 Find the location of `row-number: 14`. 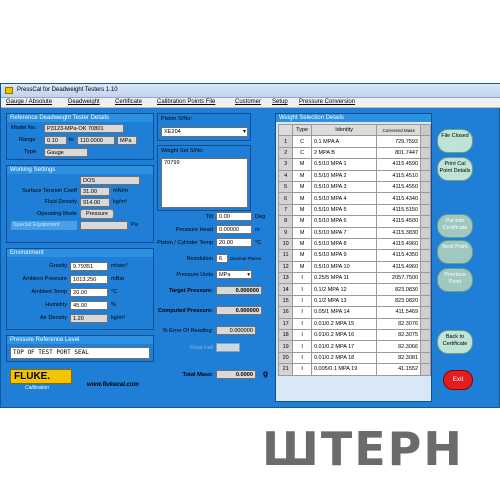

row-number: 14 is located at coordinates (285, 289).